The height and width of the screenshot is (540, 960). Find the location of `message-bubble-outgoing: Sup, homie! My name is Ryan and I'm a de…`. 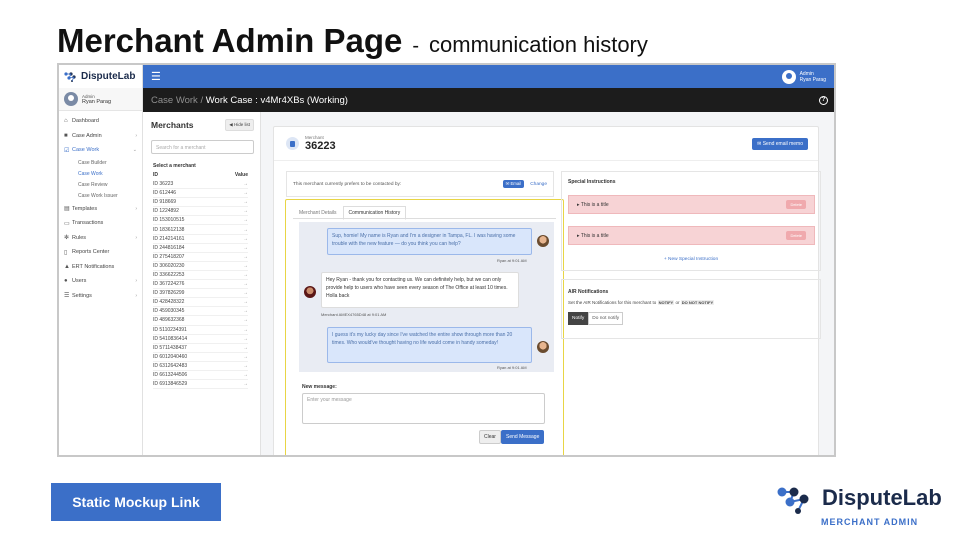

message-bubble-outgoing: Sup, homie! My name is Ryan and I'm a de… is located at coordinates (429, 241).